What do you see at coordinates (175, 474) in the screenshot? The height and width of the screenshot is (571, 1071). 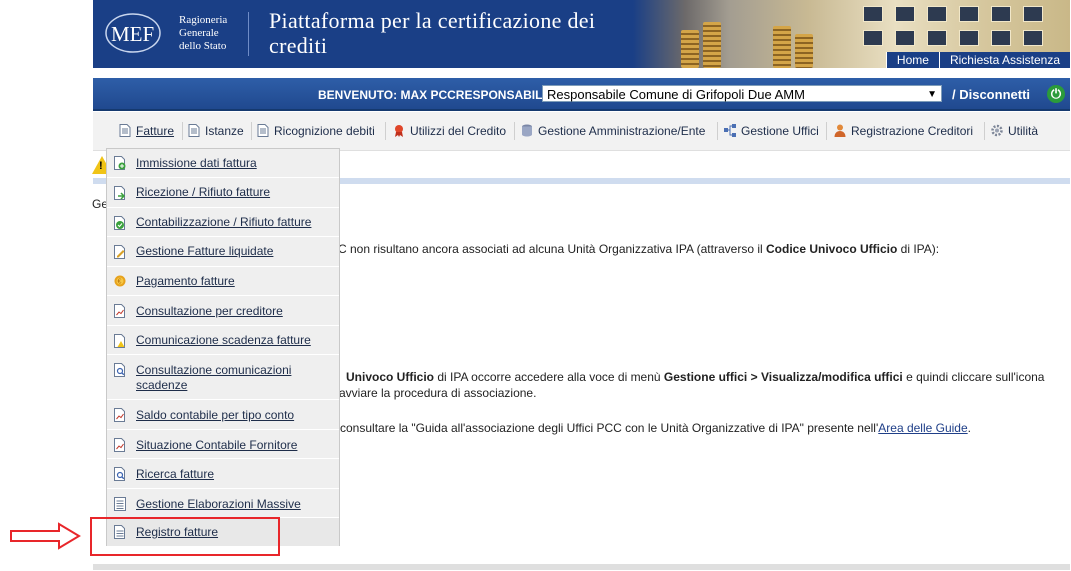 I see `dropdown-item-label: Ricerca fatture` at bounding box center [175, 474].